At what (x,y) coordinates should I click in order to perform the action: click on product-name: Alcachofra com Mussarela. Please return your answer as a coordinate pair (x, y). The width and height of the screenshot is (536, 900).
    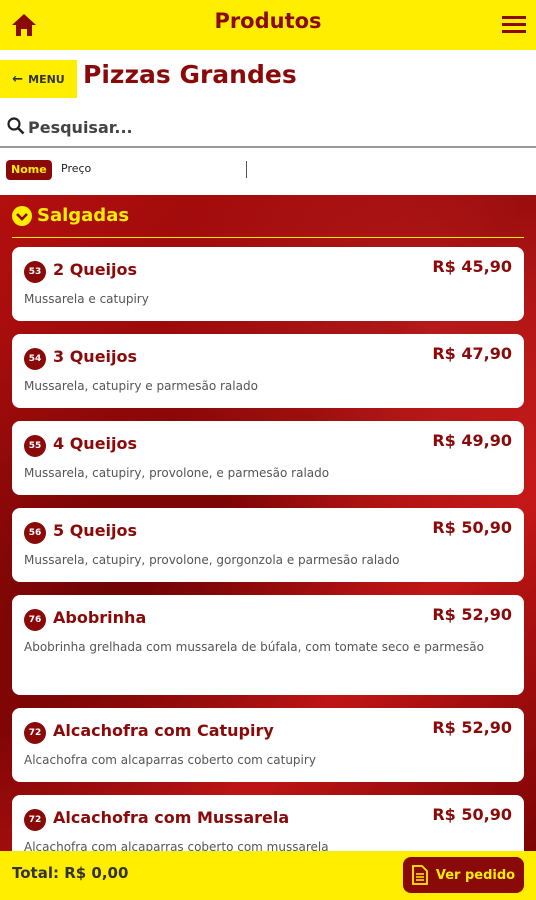
    Looking at the image, I should click on (171, 817).